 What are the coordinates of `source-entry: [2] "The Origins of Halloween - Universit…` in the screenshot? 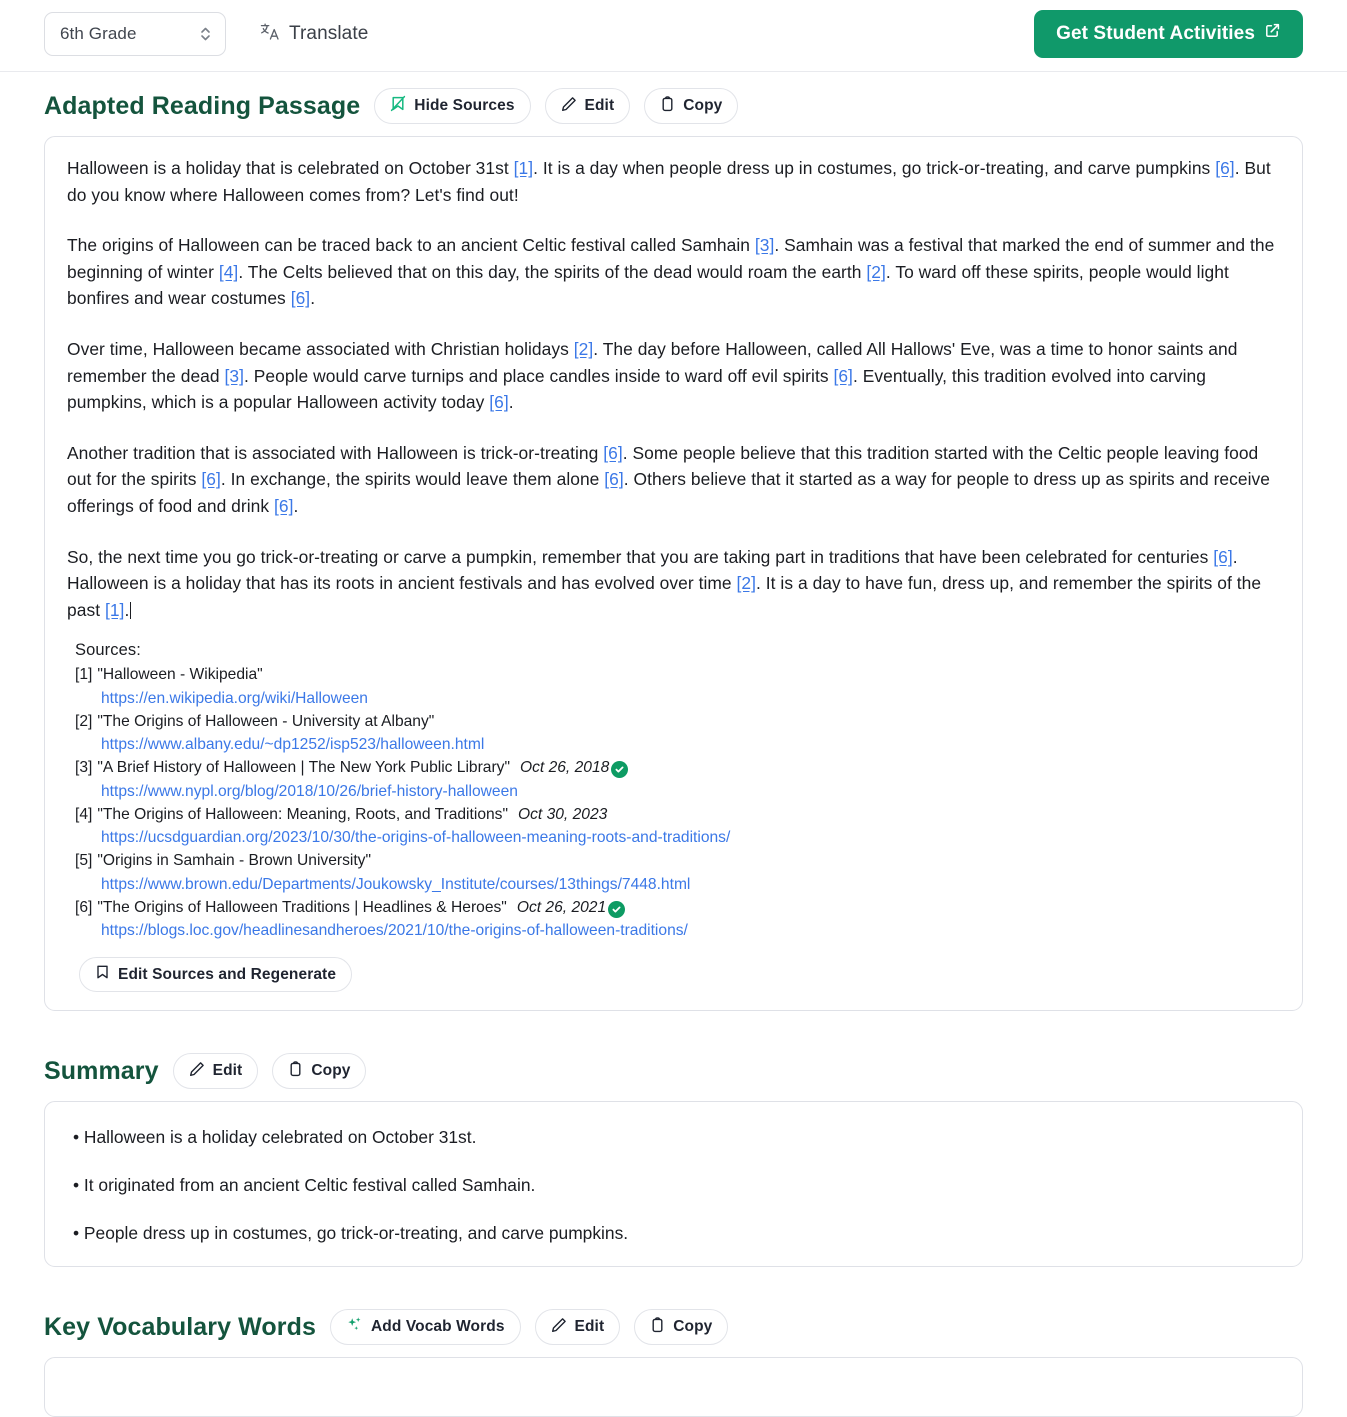 It's located at (677, 734).